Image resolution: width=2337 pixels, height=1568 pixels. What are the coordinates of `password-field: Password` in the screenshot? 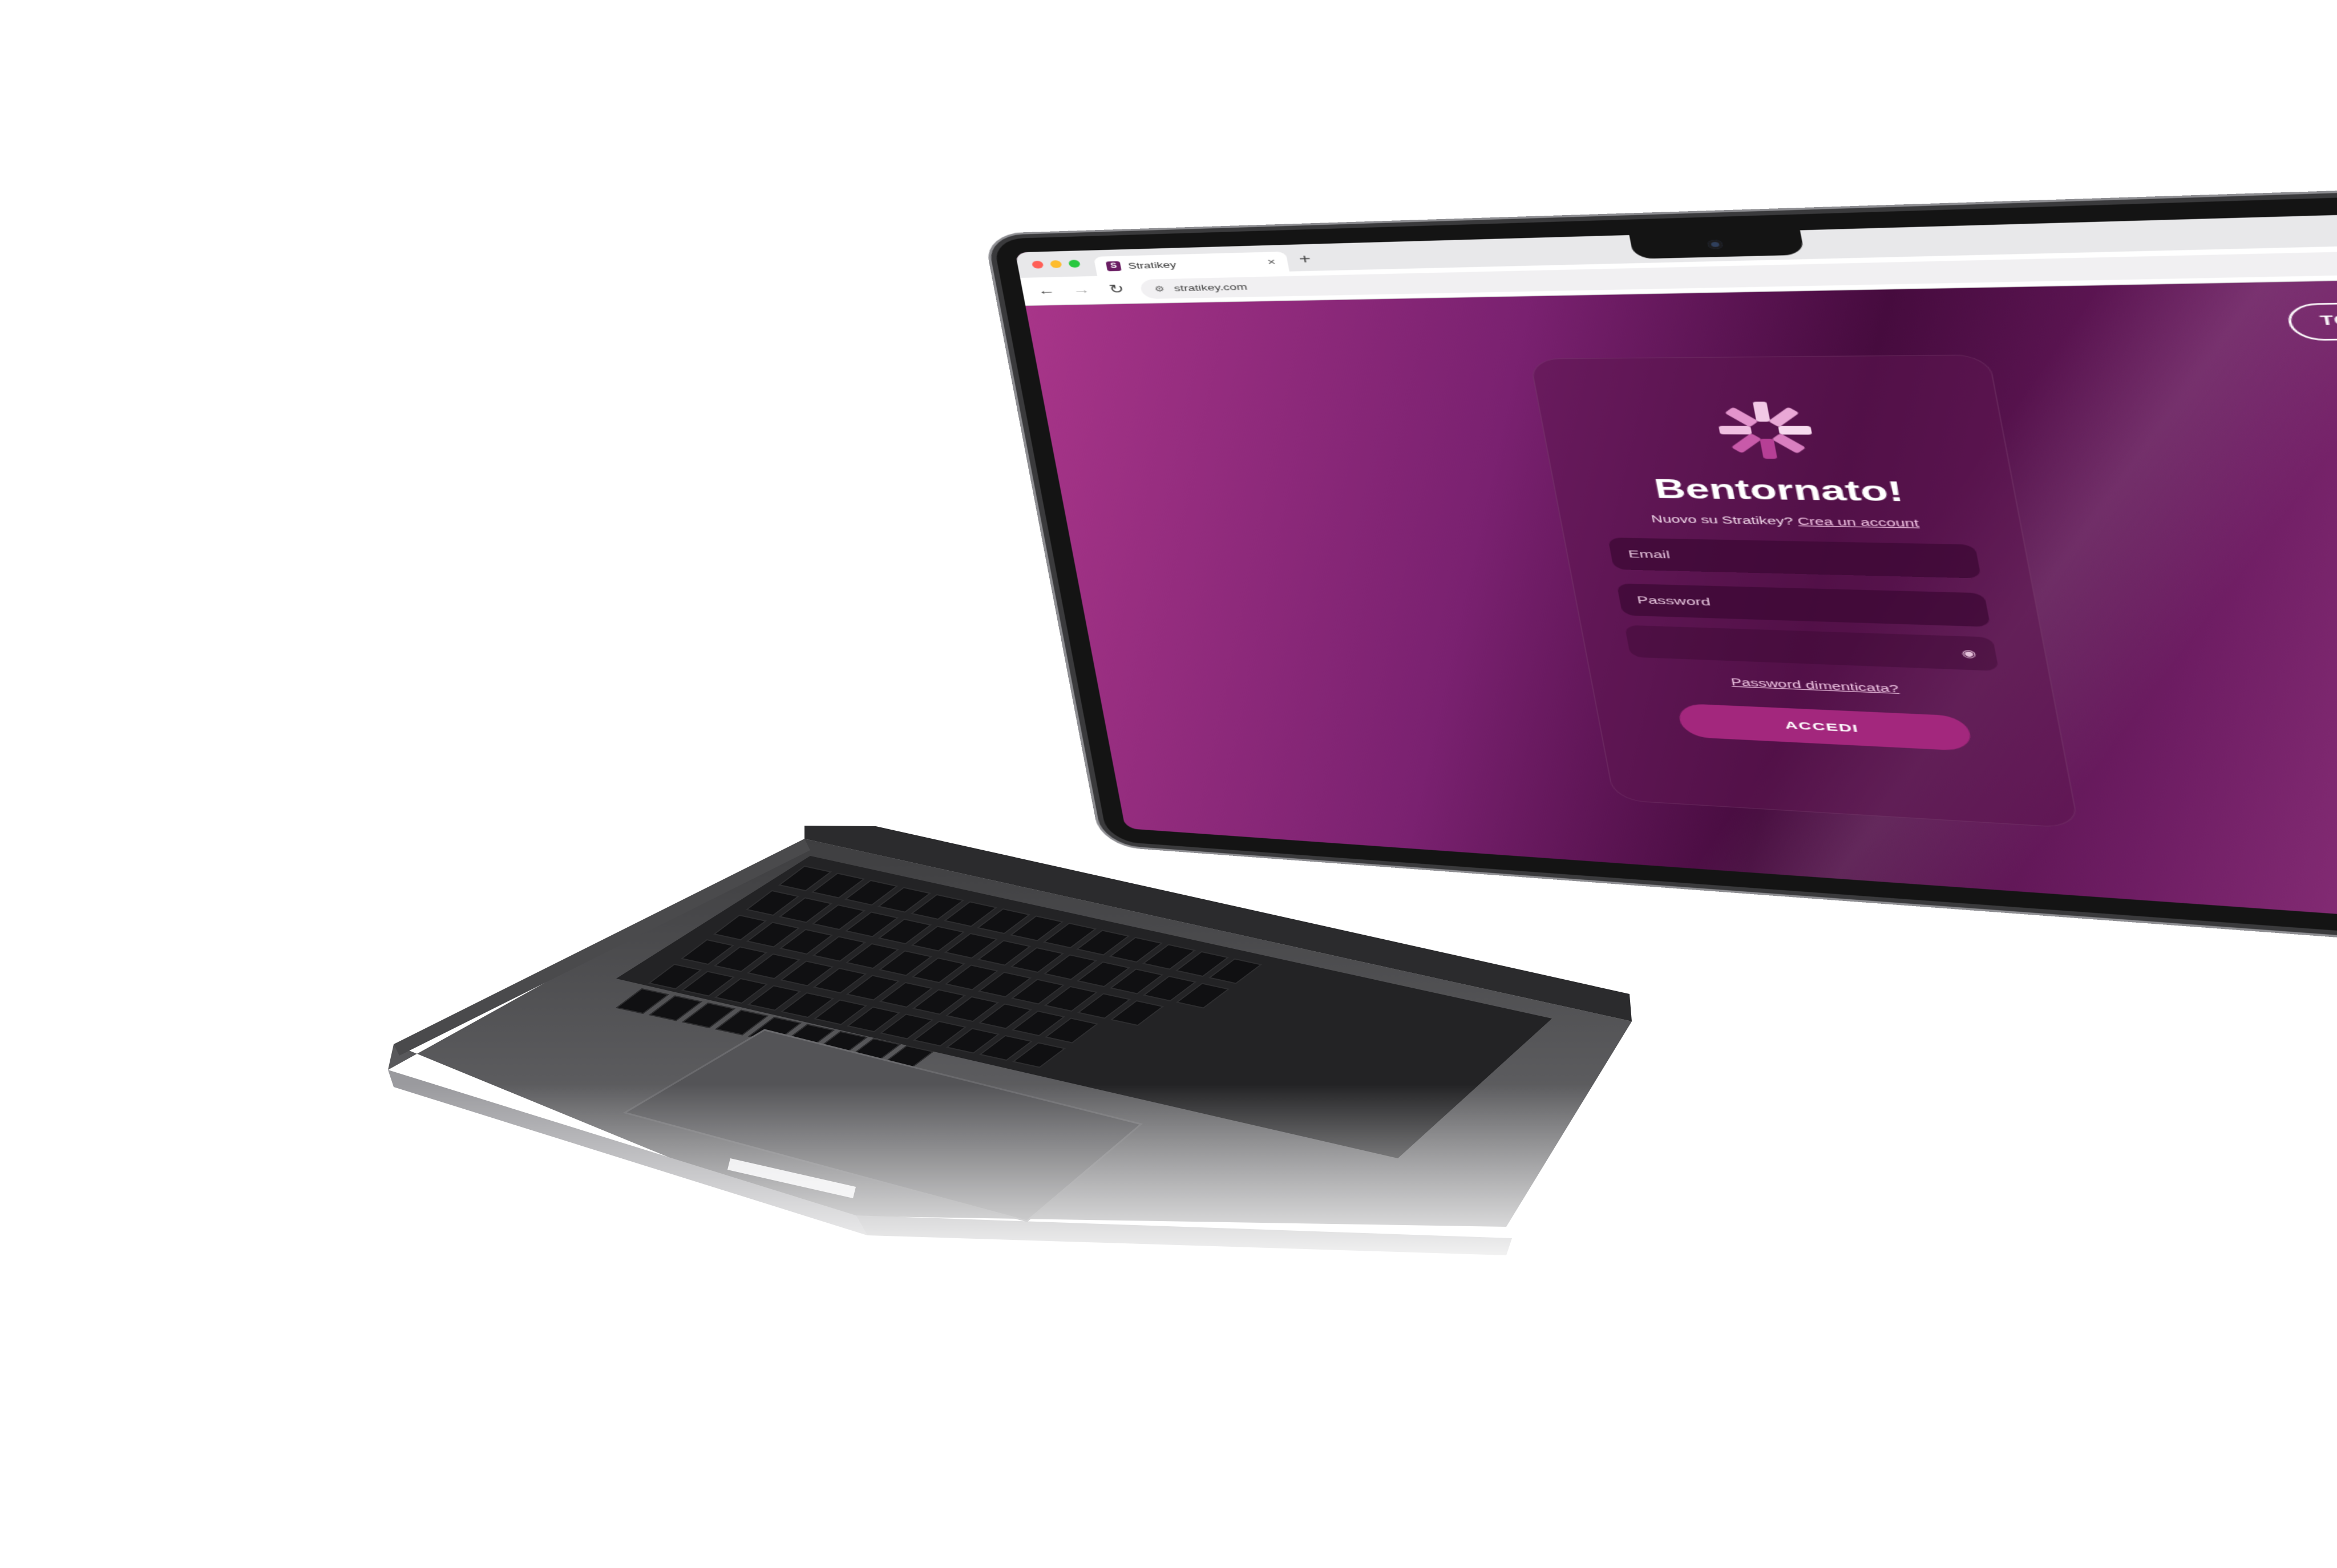 It's located at (1803, 605).